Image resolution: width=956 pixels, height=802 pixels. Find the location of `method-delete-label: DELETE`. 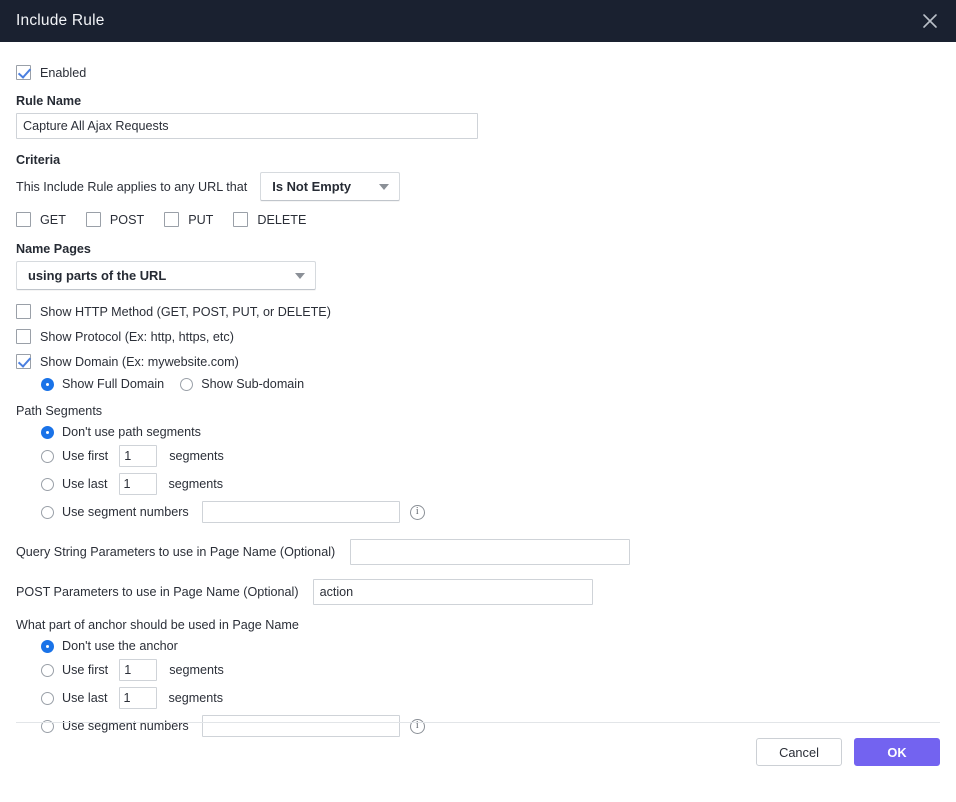

method-delete-label: DELETE is located at coordinates (282, 219).